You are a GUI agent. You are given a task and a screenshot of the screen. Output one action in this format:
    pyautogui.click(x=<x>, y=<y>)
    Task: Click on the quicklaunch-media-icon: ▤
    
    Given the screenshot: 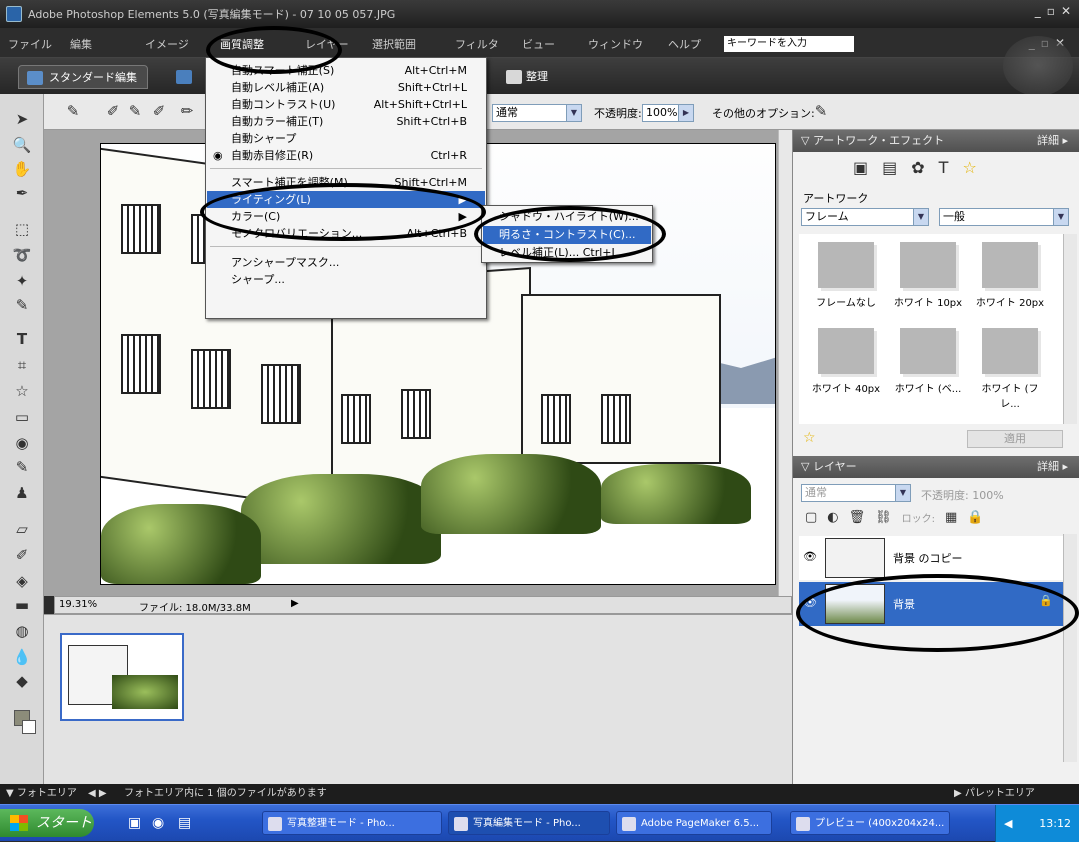 What is the action you would take?
    pyautogui.click(x=184, y=823)
    